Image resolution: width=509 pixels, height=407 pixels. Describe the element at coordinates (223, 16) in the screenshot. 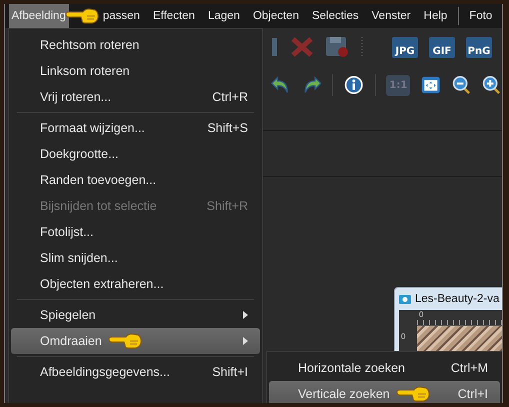

I see `menu-bar-item: Lagen` at that location.